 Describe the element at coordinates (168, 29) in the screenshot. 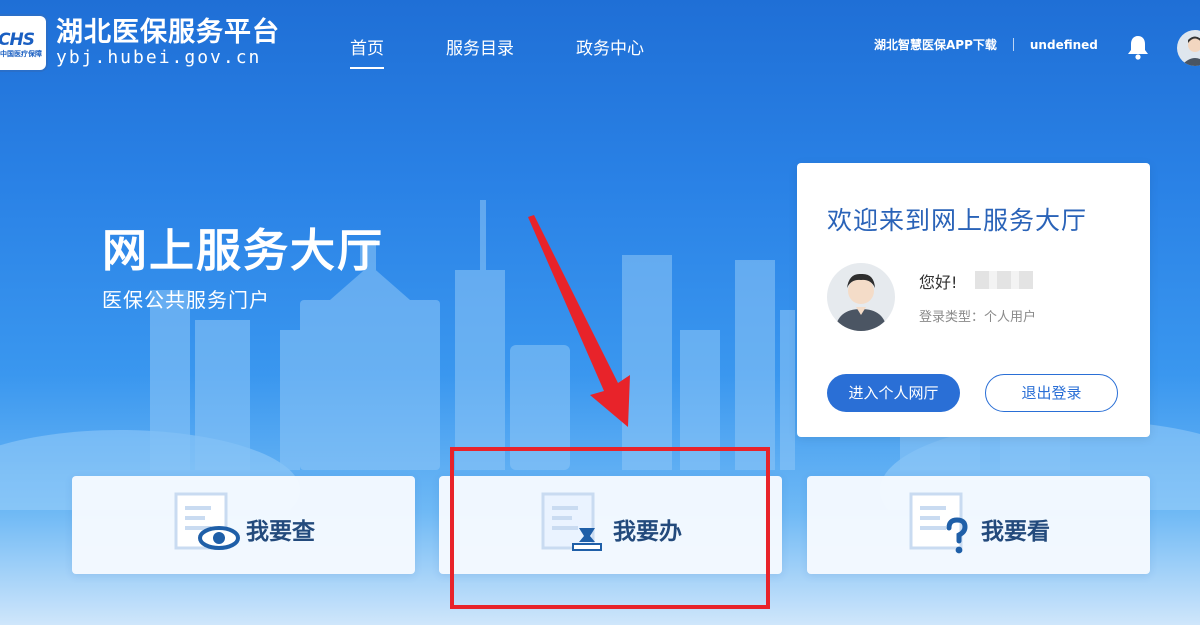

I see `site-name: 湖北医保服务平台` at that location.